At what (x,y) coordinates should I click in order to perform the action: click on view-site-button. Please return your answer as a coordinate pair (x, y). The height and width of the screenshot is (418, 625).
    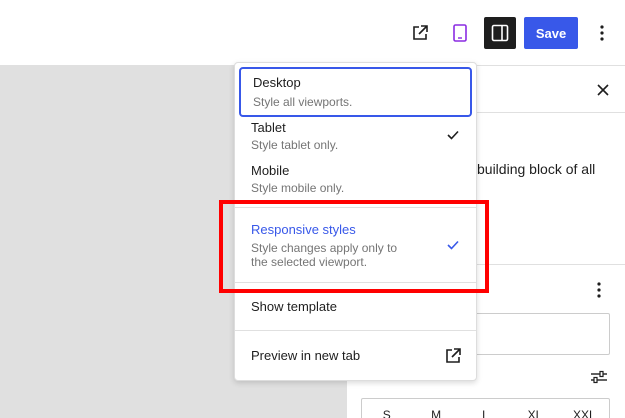
    Looking at the image, I should click on (420, 33).